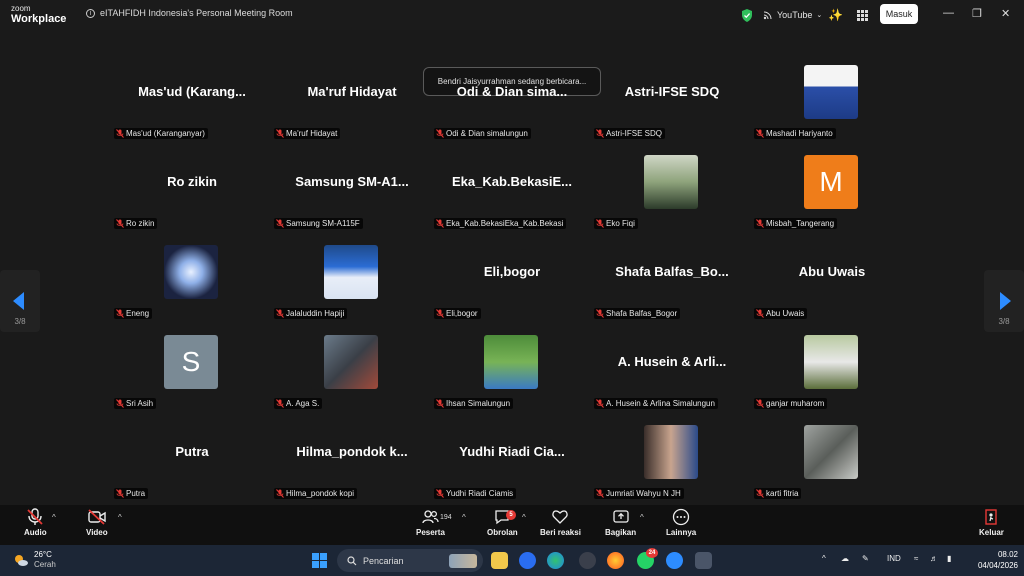 The image size is (1024, 576). What do you see at coordinates (899, 14) in the screenshot?
I see `sign-in-button: Masuk` at bounding box center [899, 14].